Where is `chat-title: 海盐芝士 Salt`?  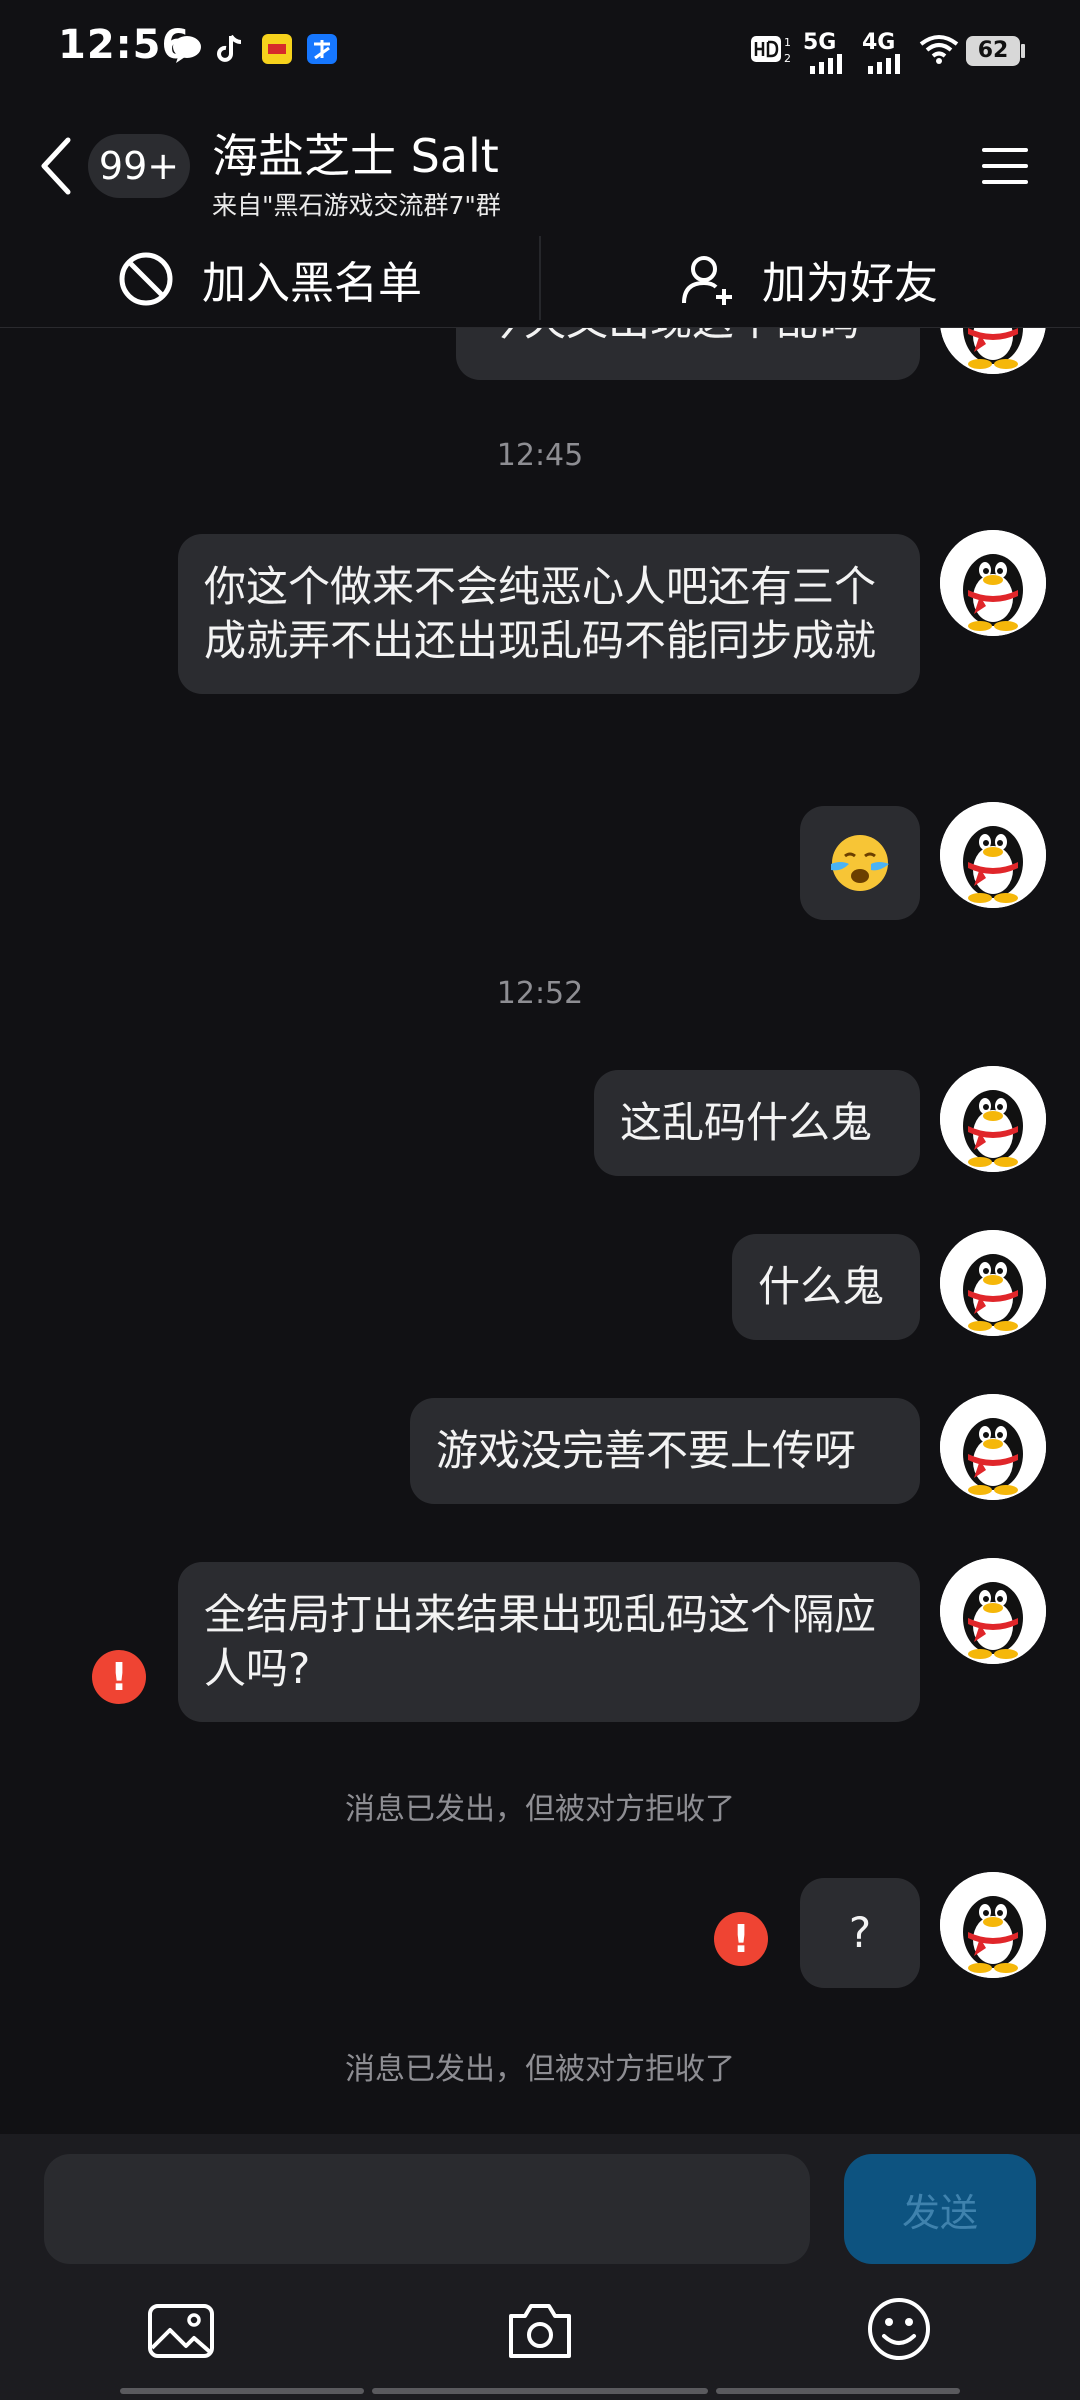 chat-title: 海盐芝士 Salt is located at coordinates (355, 156).